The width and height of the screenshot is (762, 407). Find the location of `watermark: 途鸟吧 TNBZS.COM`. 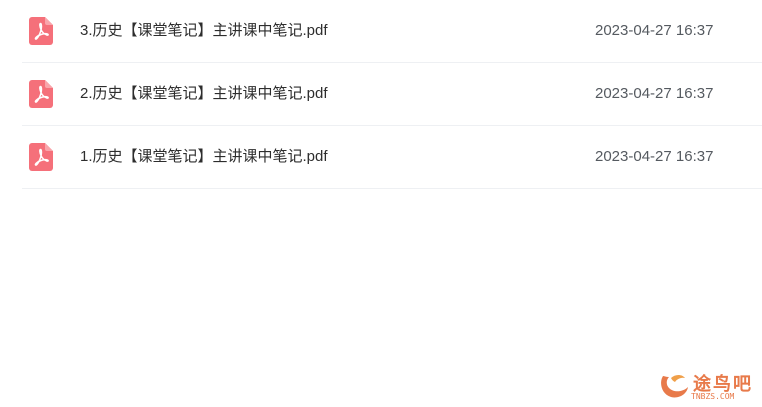

watermark: 途鸟吧 TNBZS.COM is located at coordinates (707, 386).